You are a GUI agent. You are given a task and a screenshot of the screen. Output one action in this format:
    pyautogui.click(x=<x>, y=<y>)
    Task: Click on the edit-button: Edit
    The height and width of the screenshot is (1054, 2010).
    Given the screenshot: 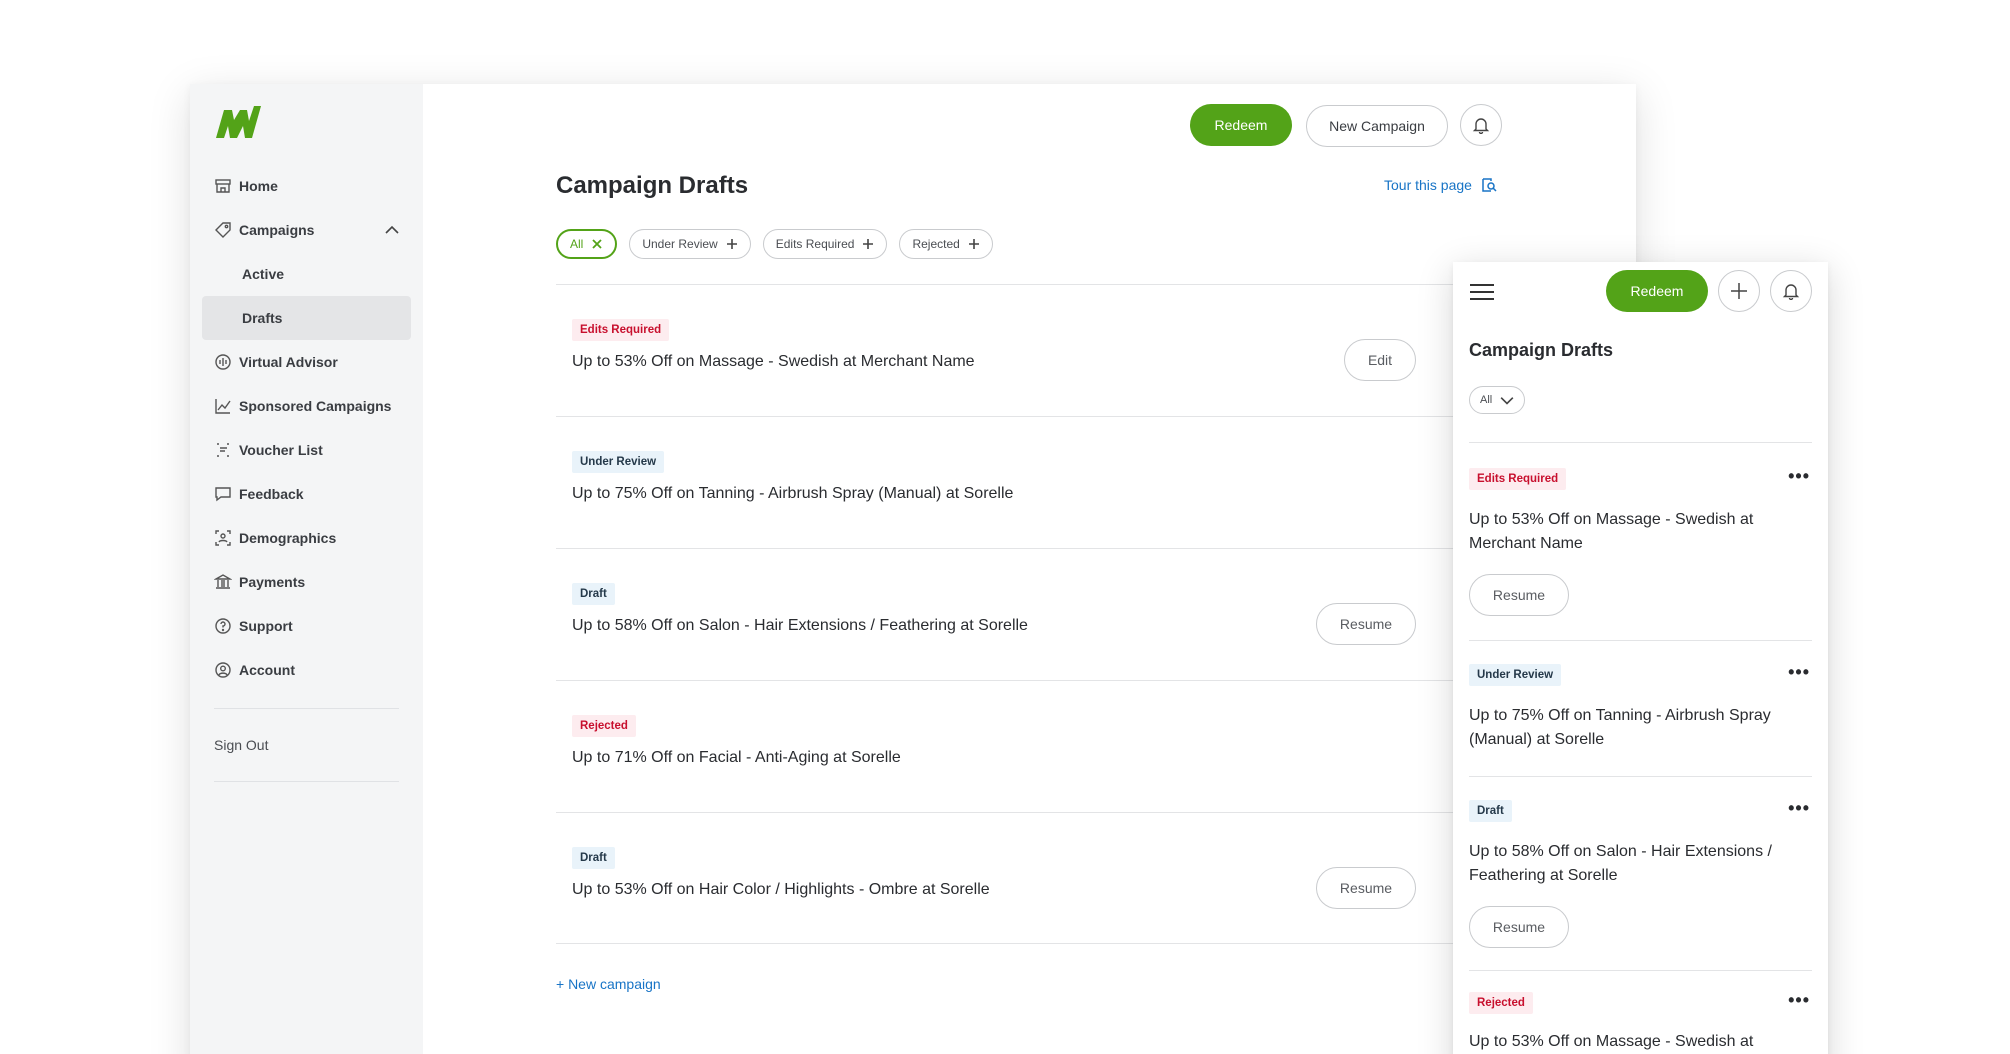 What is the action you would take?
    pyautogui.click(x=1380, y=360)
    